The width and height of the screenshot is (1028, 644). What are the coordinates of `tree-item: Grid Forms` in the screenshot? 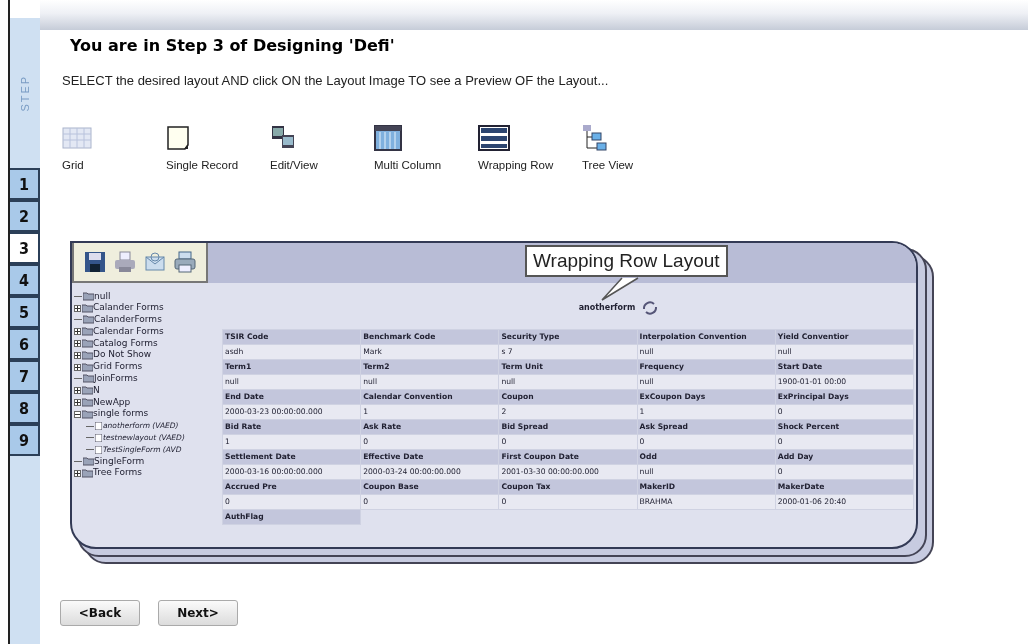 It's located at (118, 367).